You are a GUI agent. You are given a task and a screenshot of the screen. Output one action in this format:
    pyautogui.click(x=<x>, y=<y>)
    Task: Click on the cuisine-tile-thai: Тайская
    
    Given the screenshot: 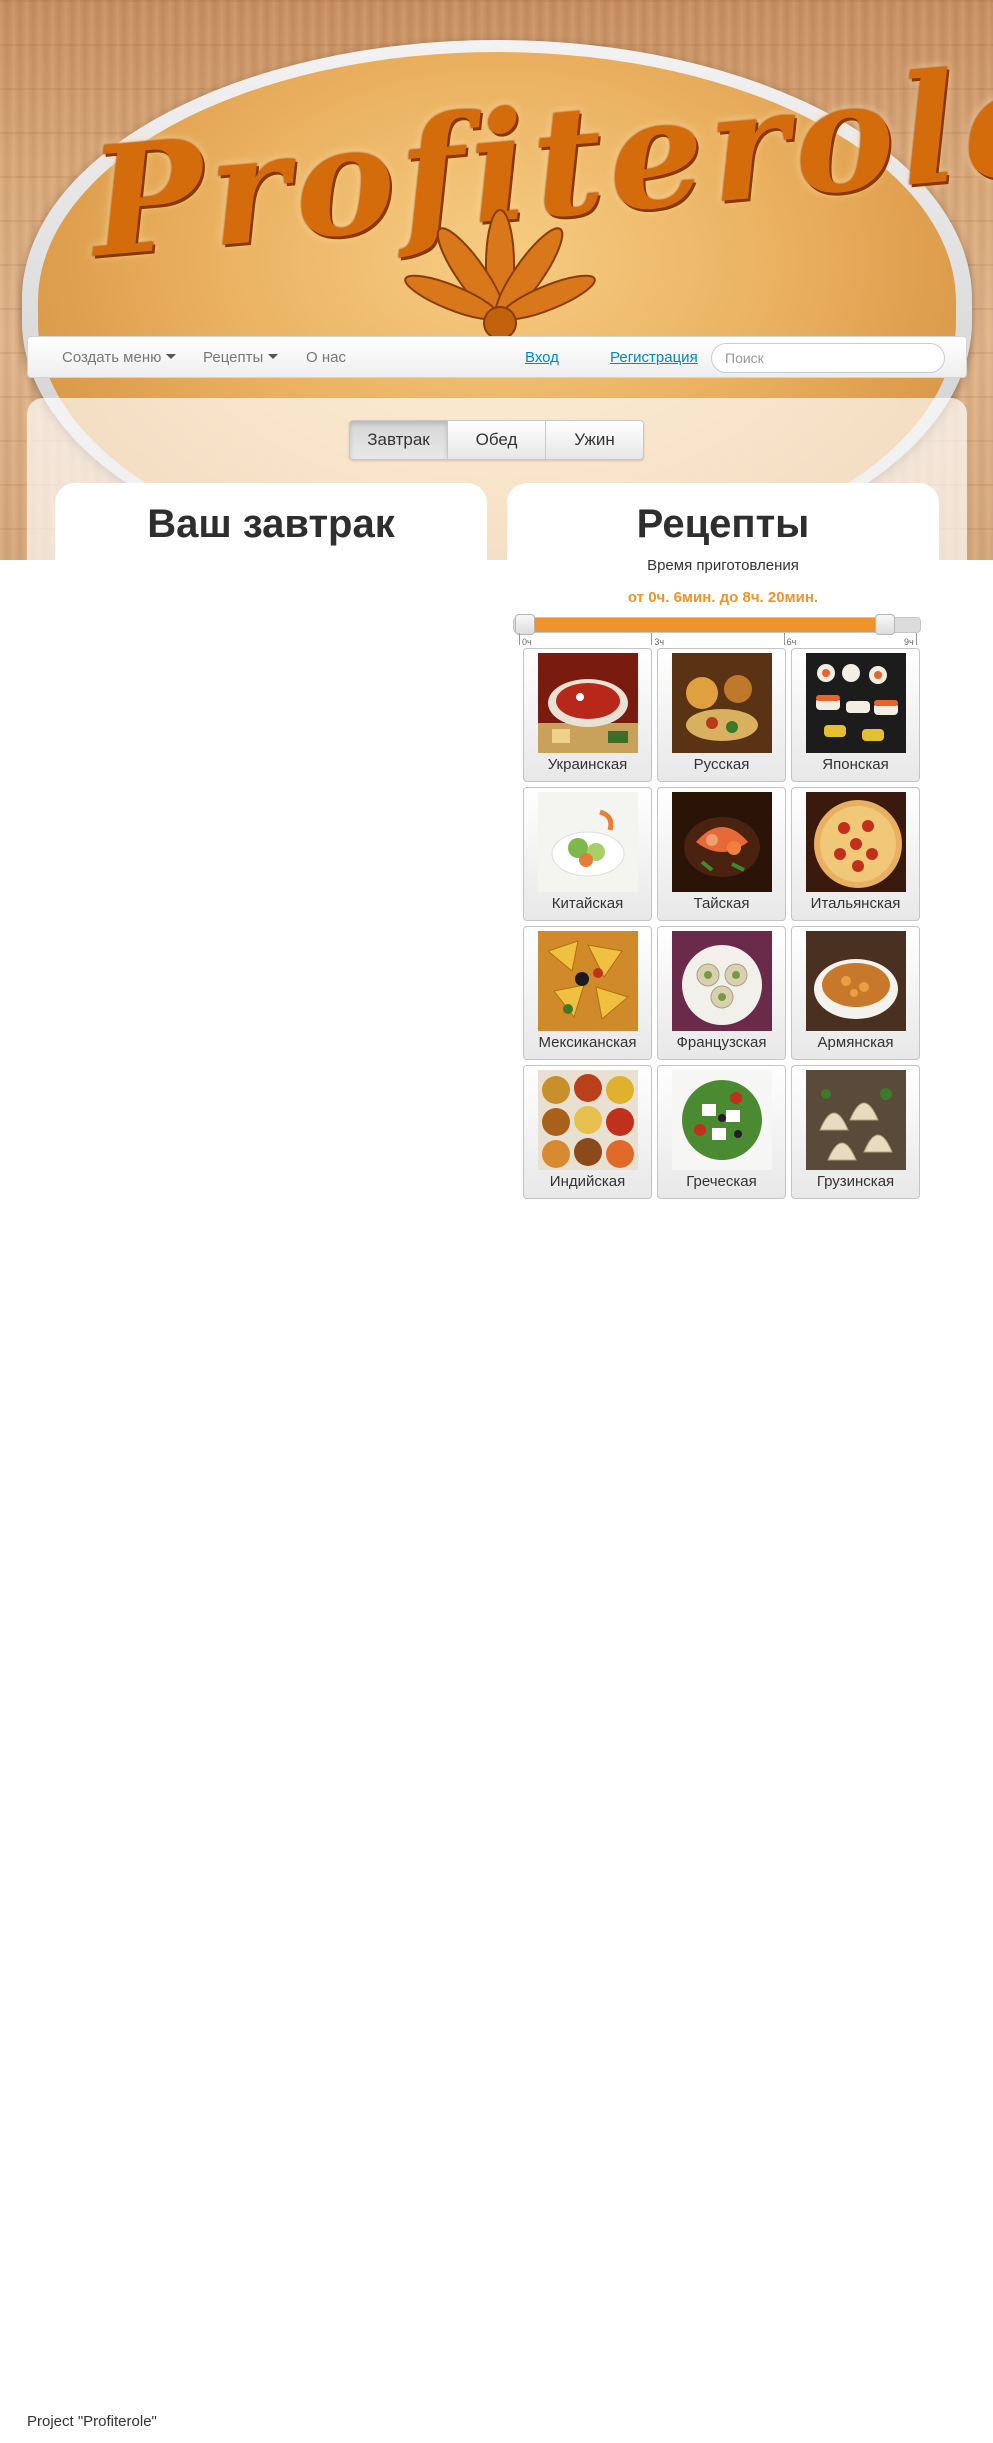 What is the action you would take?
    pyautogui.click(x=721, y=854)
    